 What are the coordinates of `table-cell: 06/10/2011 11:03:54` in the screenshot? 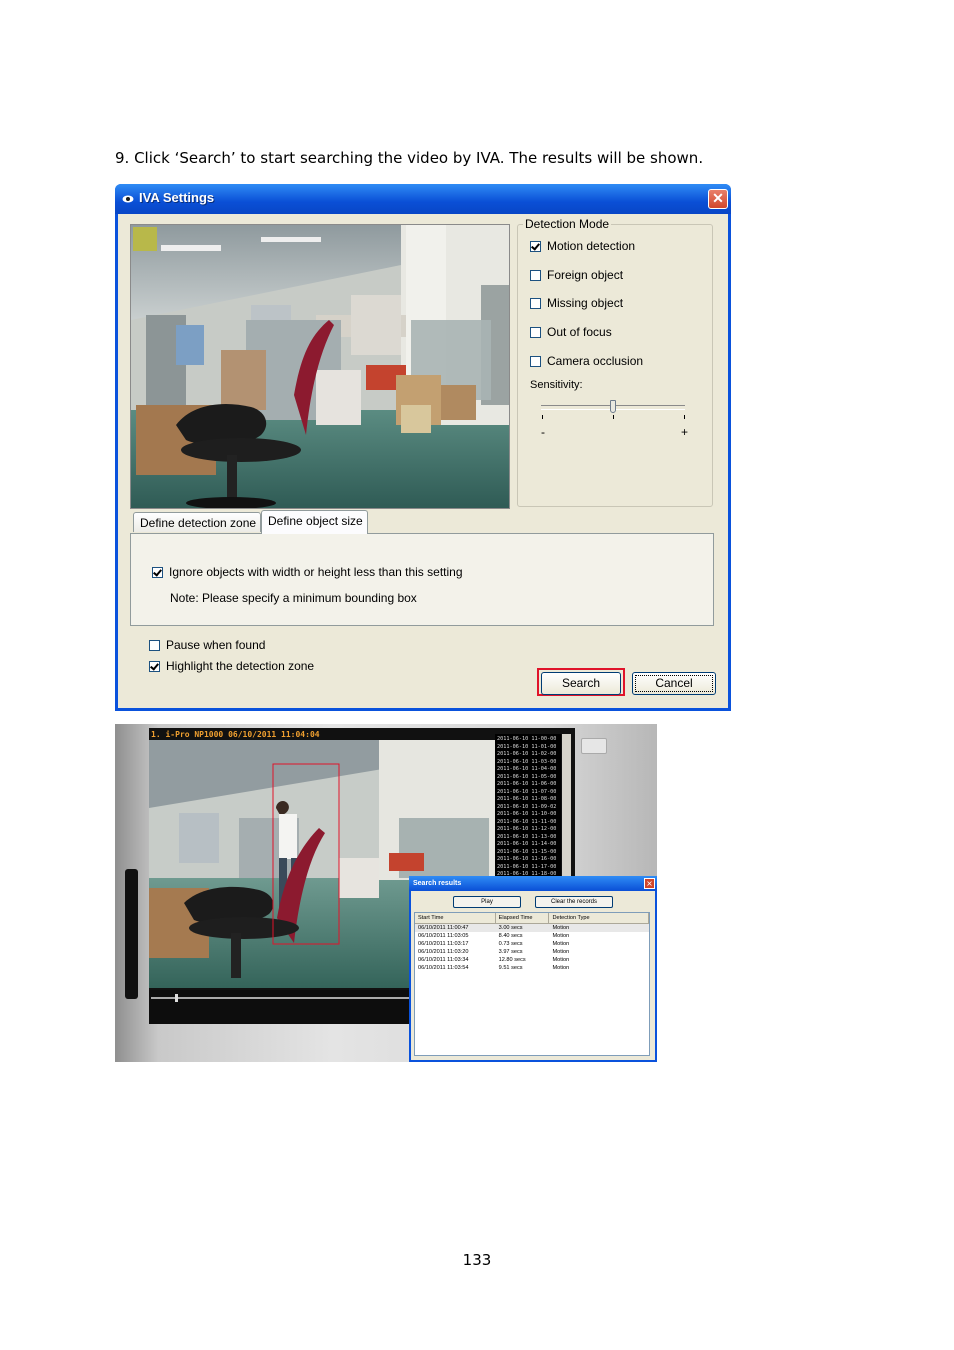 It's located at (443, 968).